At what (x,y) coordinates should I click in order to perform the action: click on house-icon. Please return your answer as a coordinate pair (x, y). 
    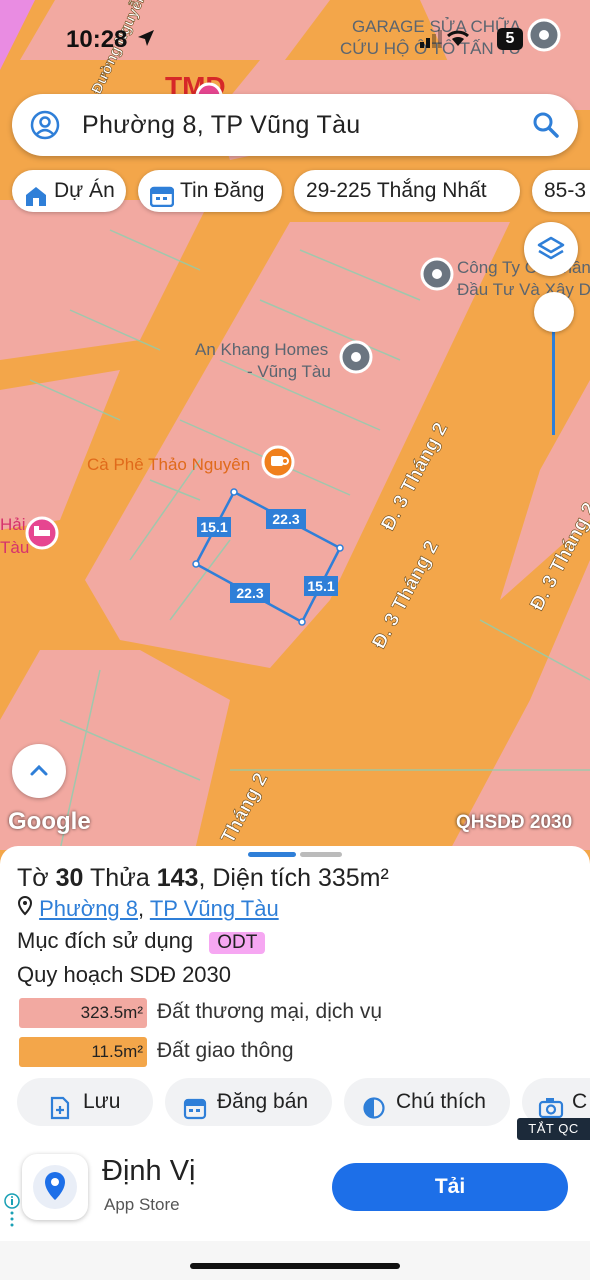
    Looking at the image, I should click on (36, 196).